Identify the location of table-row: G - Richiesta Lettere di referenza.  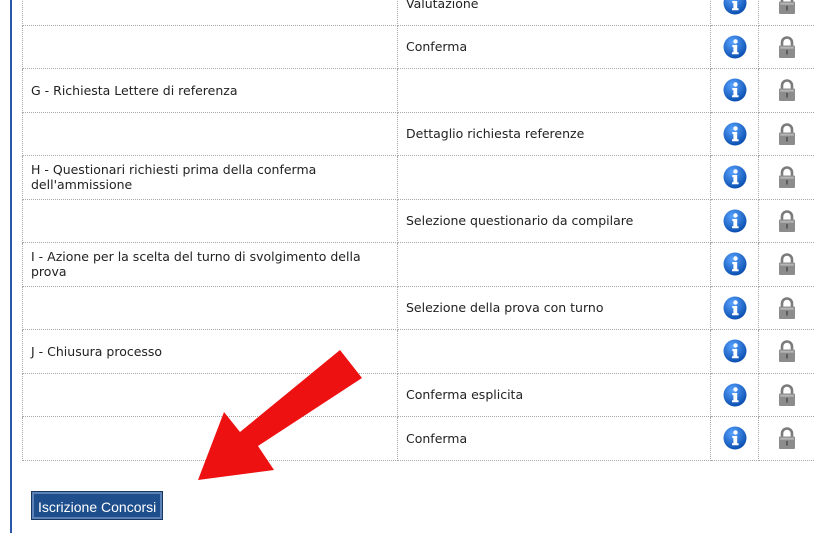
(418, 90).